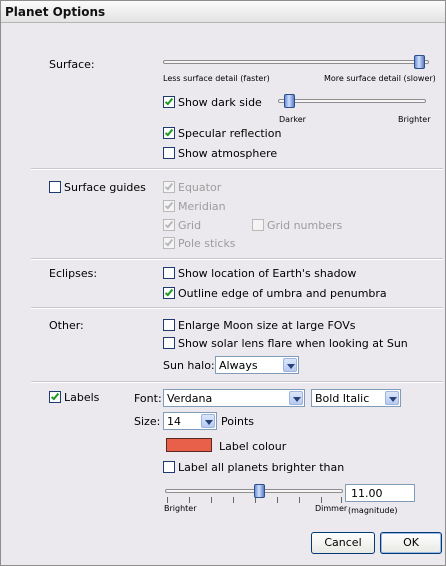  Describe the element at coordinates (259, 491) in the screenshot. I see `magnitude-thumb` at that location.